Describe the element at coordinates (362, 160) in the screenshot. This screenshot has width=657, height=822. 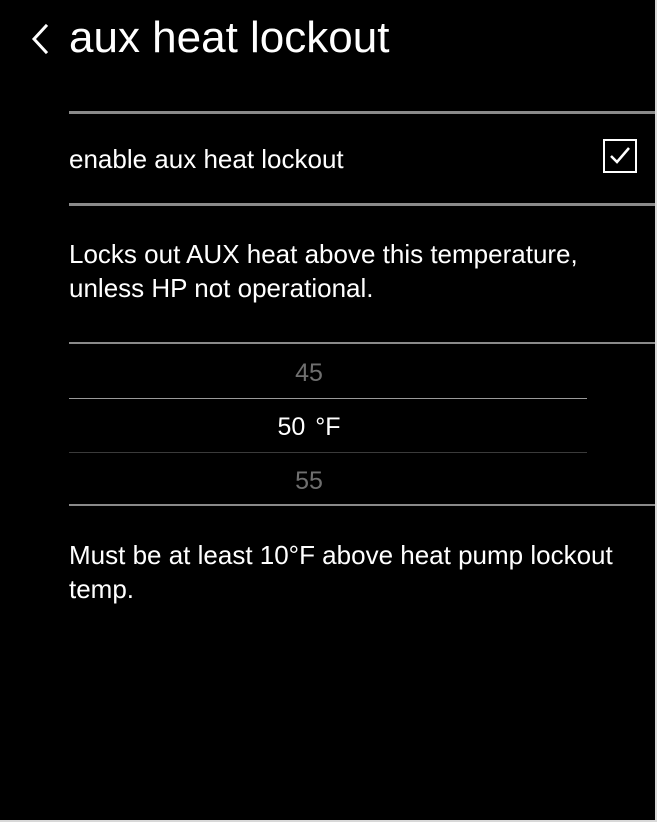
I see `enable-aux-heat-lockout-row: enable aux heat lockout` at that location.